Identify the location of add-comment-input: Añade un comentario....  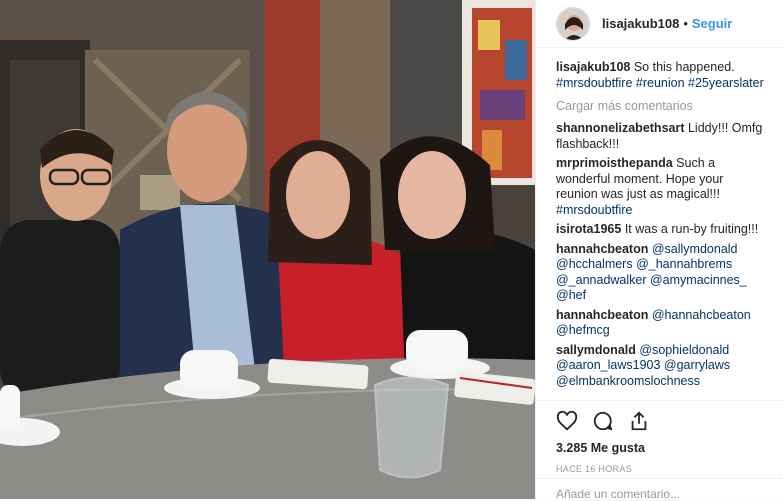
(659, 489).